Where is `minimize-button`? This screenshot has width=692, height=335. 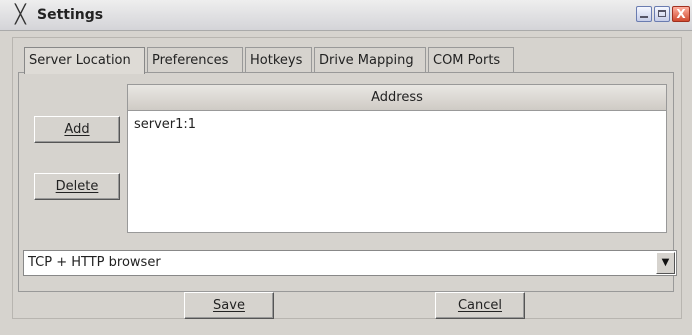
minimize-button is located at coordinates (644, 14).